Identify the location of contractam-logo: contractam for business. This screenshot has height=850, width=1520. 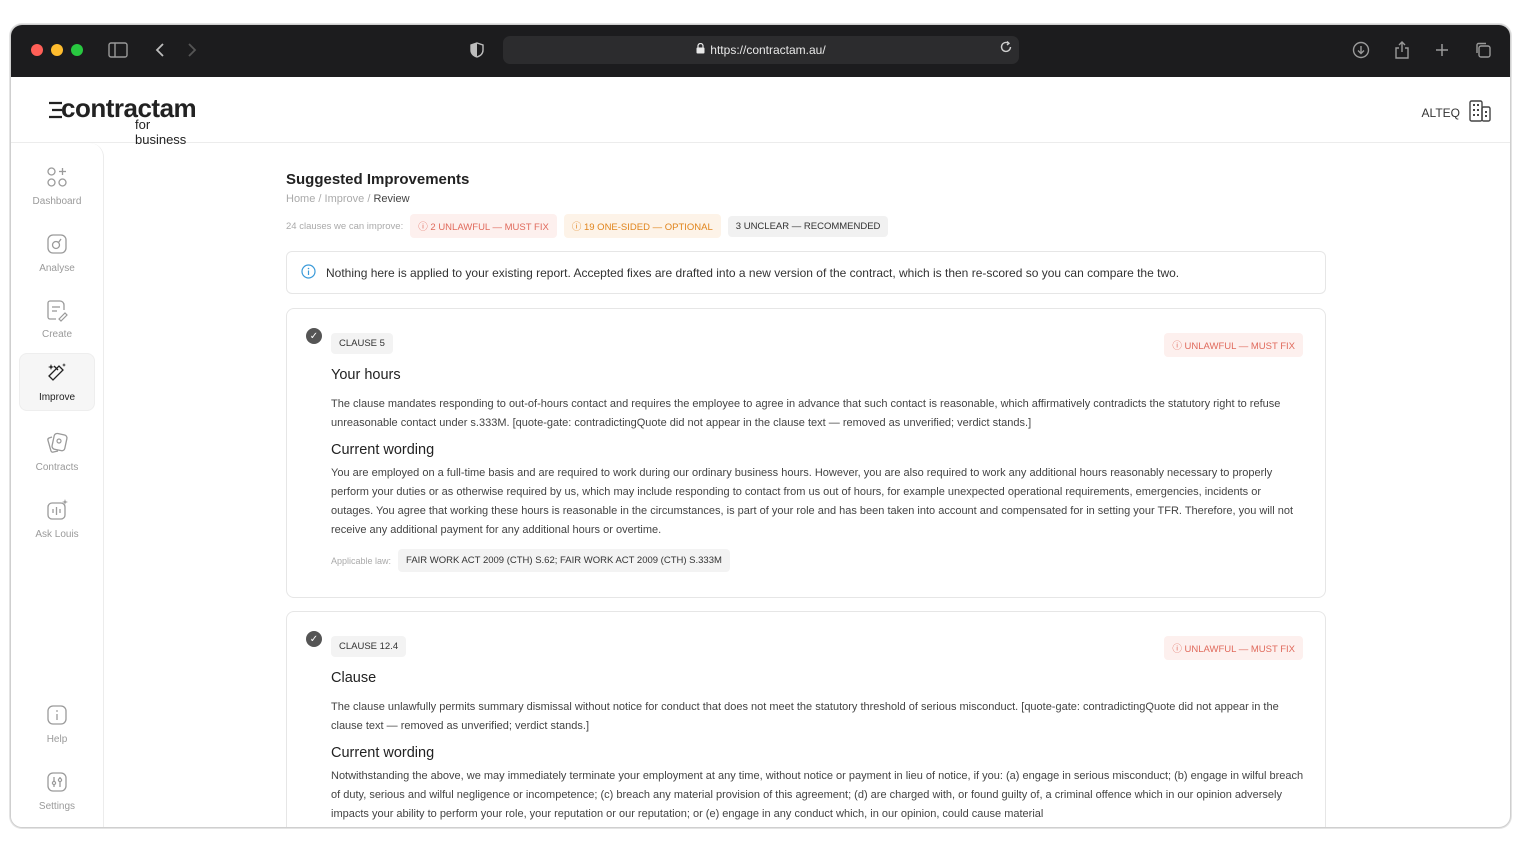
(123, 121).